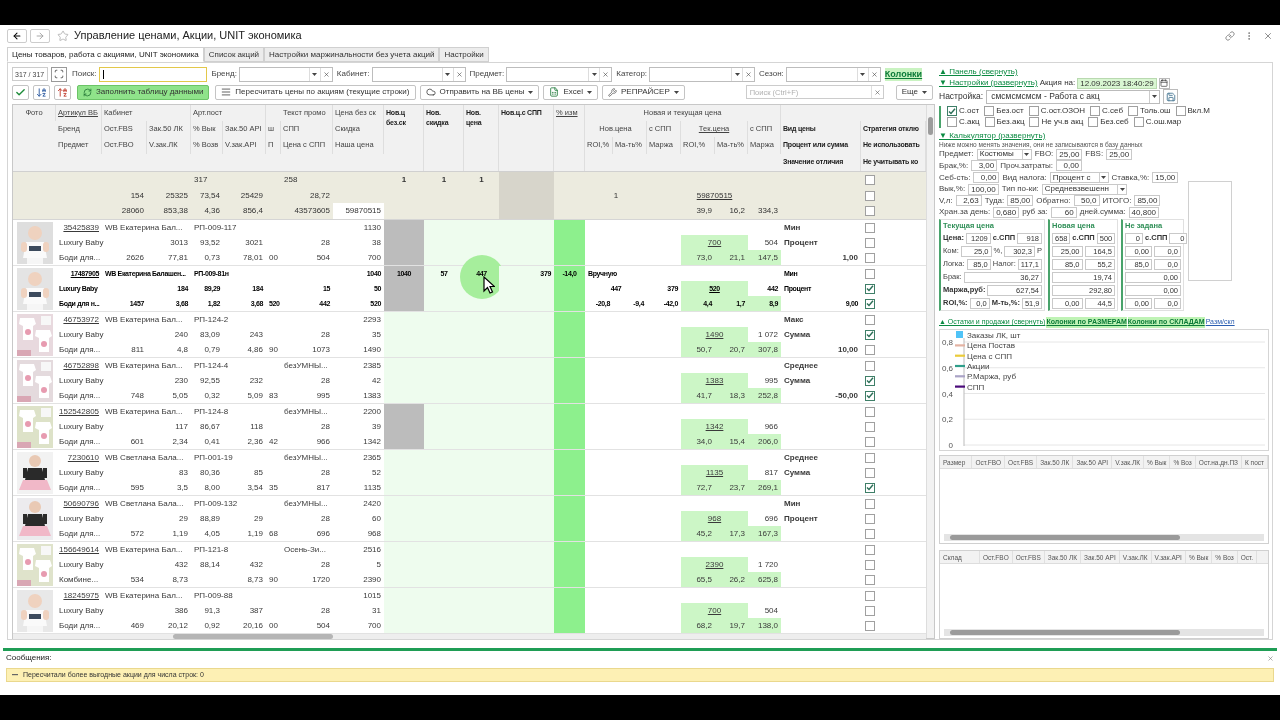  Describe the element at coordinates (79, 365) in the screenshot. I see `link: 46752898` at that location.